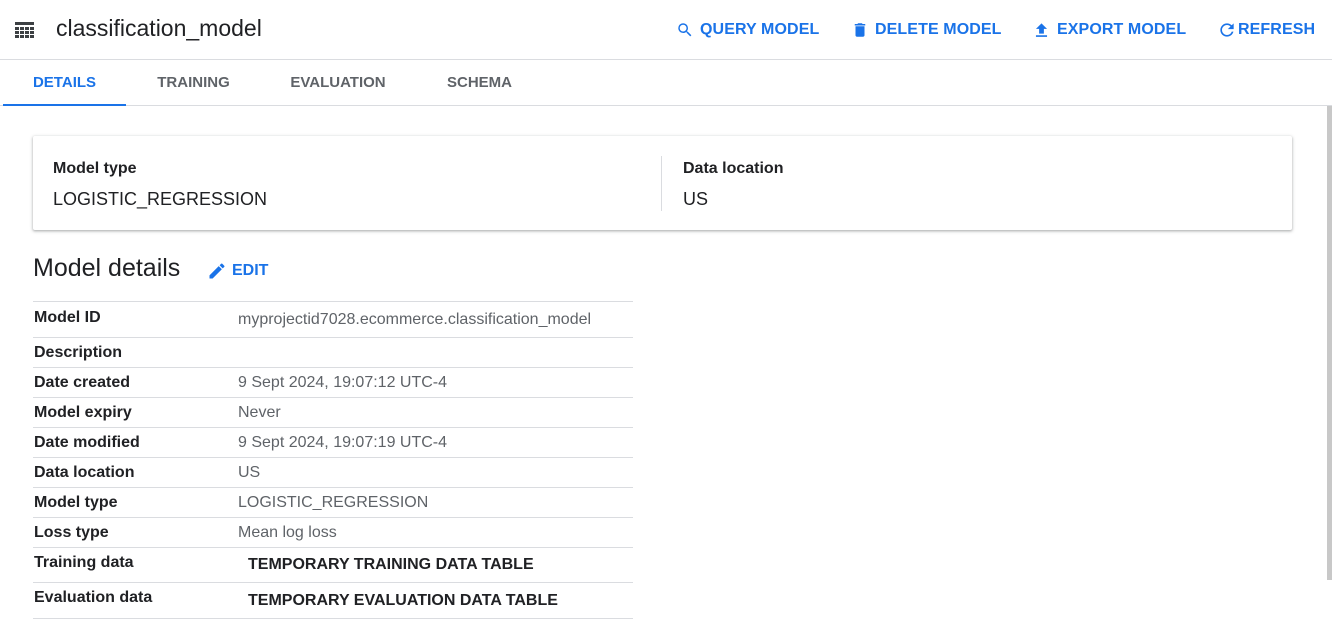  I want to click on training-data-link: TEMPORARY TRAINING DATA TABLE, so click(391, 565).